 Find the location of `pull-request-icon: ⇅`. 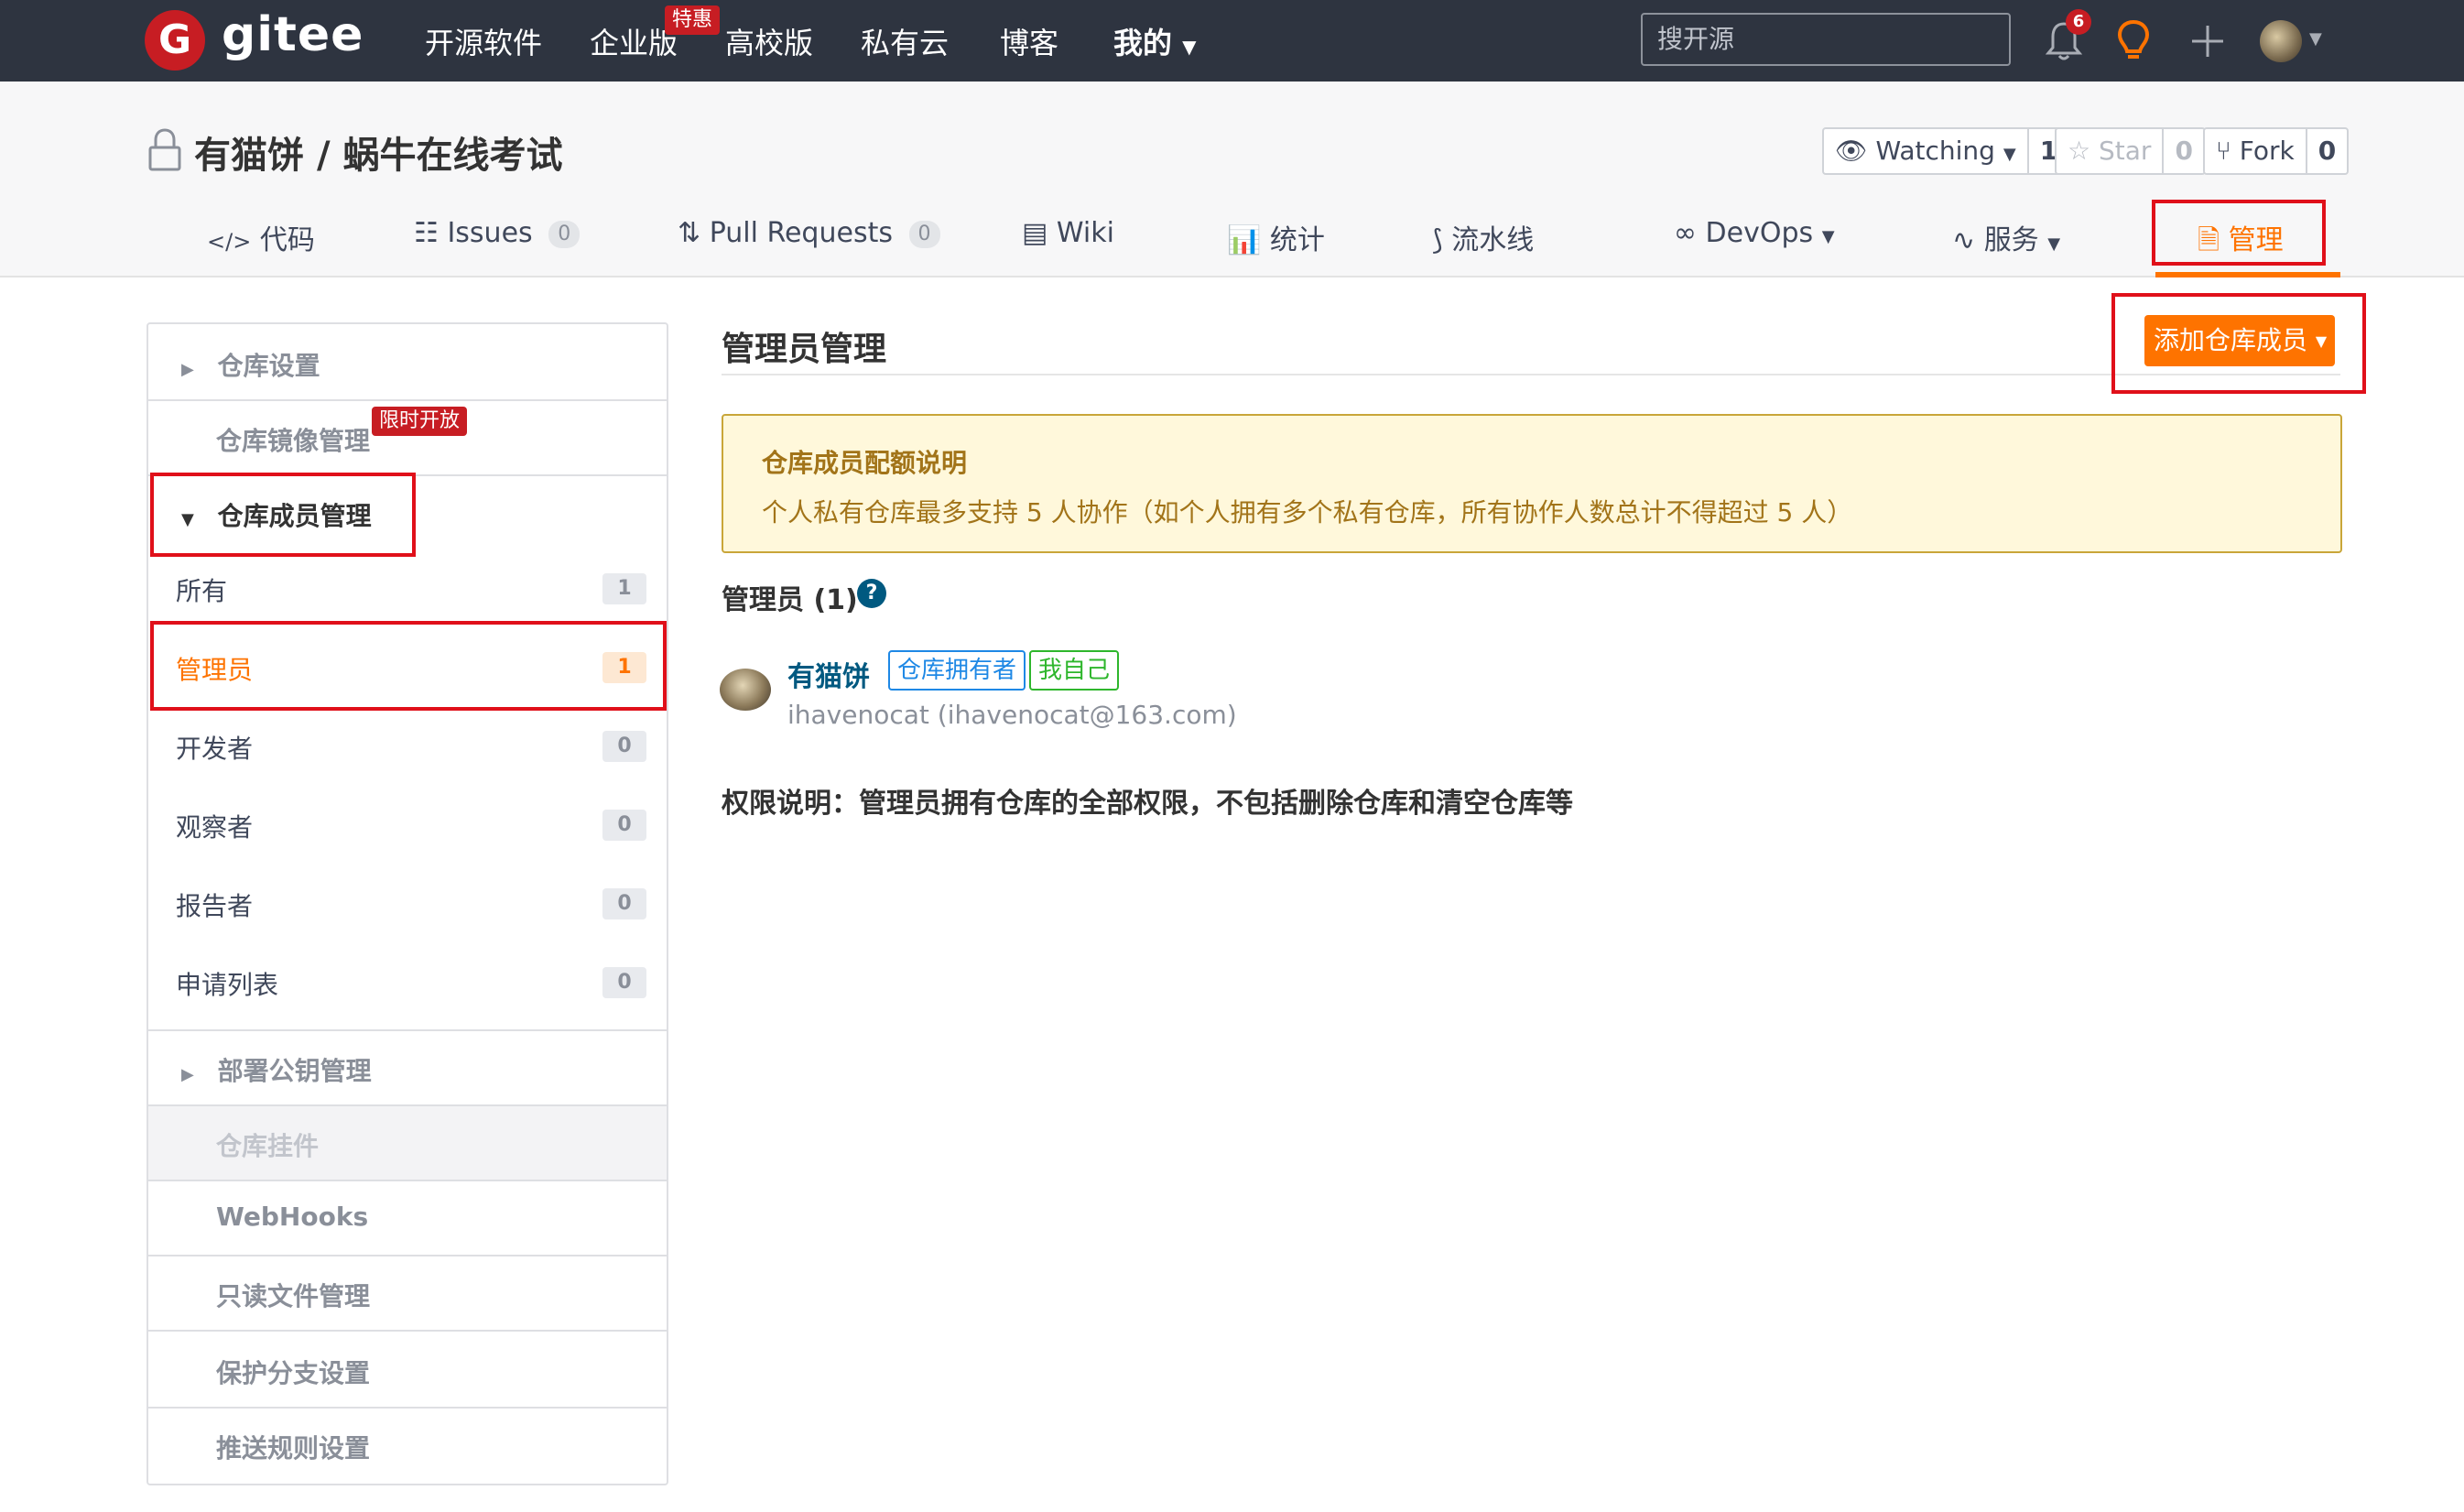

pull-request-icon: ⇅ is located at coordinates (689, 233).